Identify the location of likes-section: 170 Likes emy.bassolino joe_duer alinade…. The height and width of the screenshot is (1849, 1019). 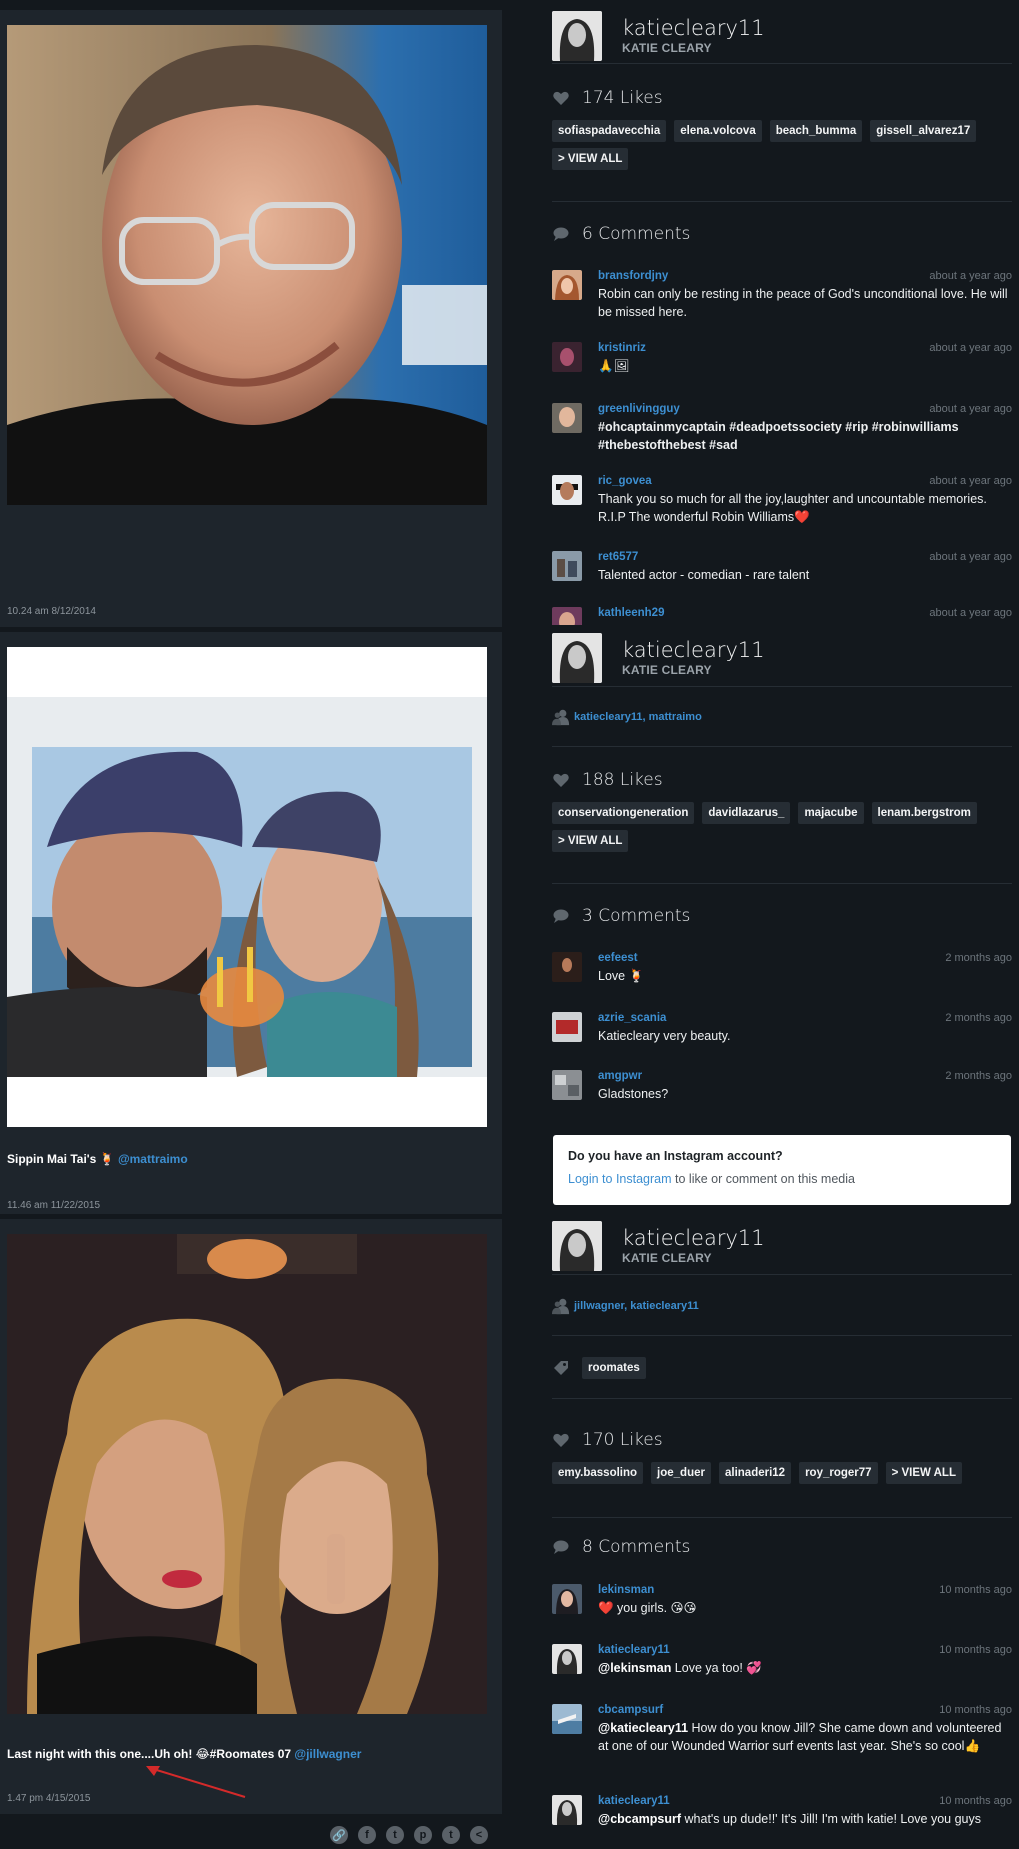
(782, 1456).